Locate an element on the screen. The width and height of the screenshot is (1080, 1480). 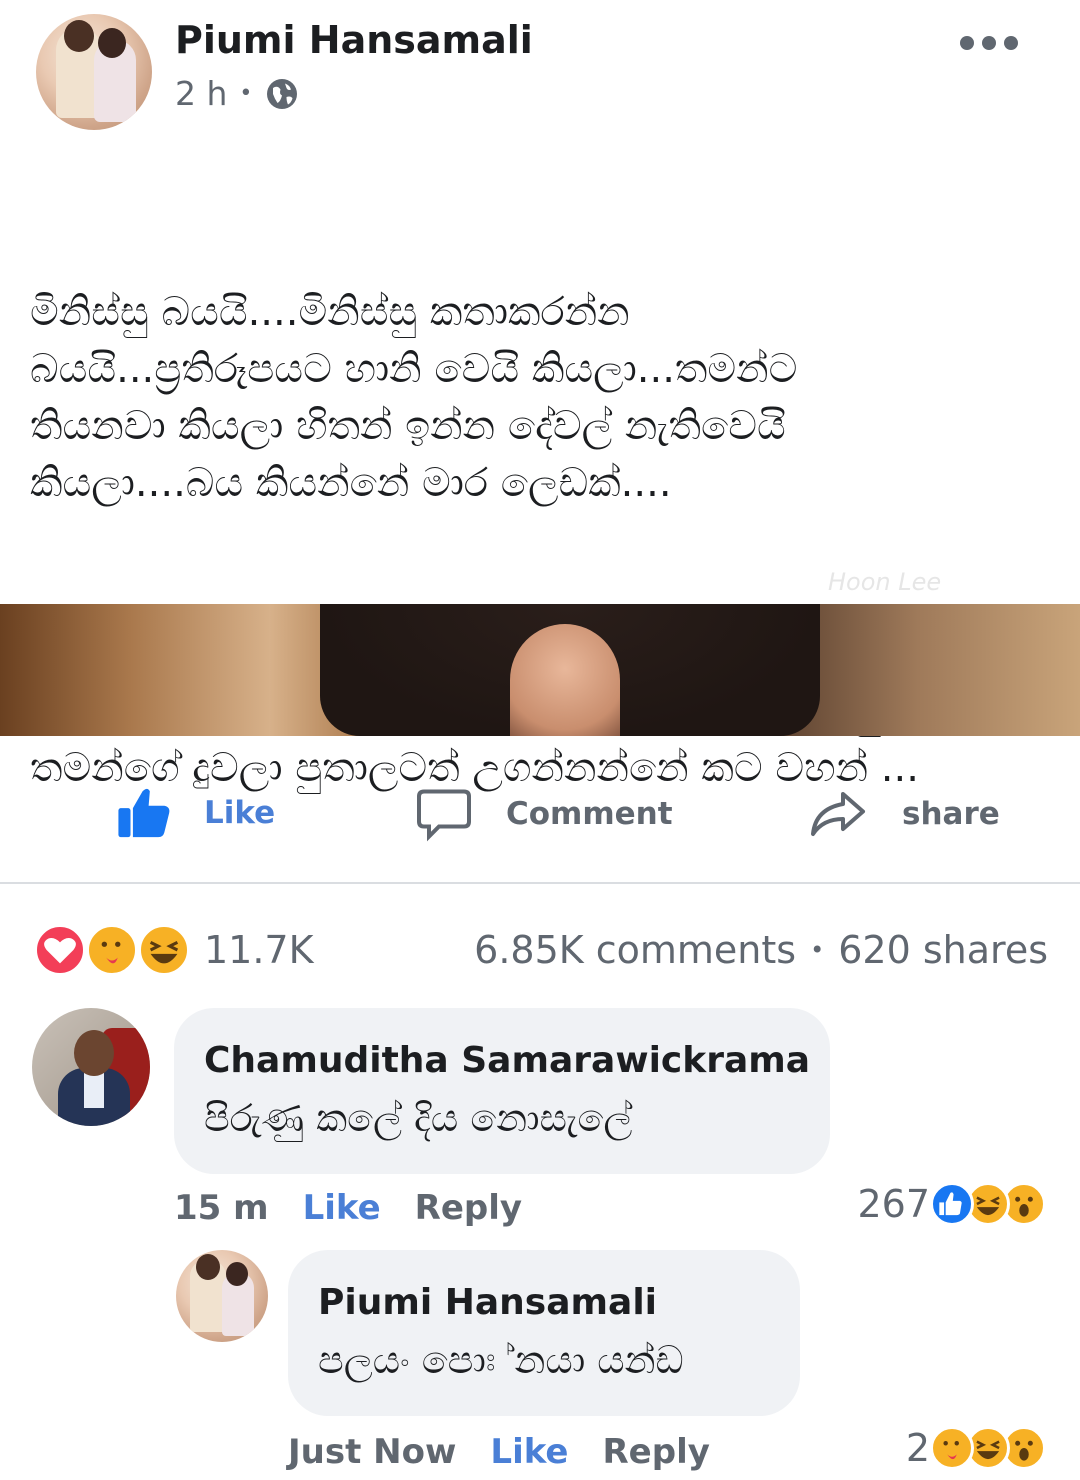
more-dots-icon is located at coordinates (989, 43).